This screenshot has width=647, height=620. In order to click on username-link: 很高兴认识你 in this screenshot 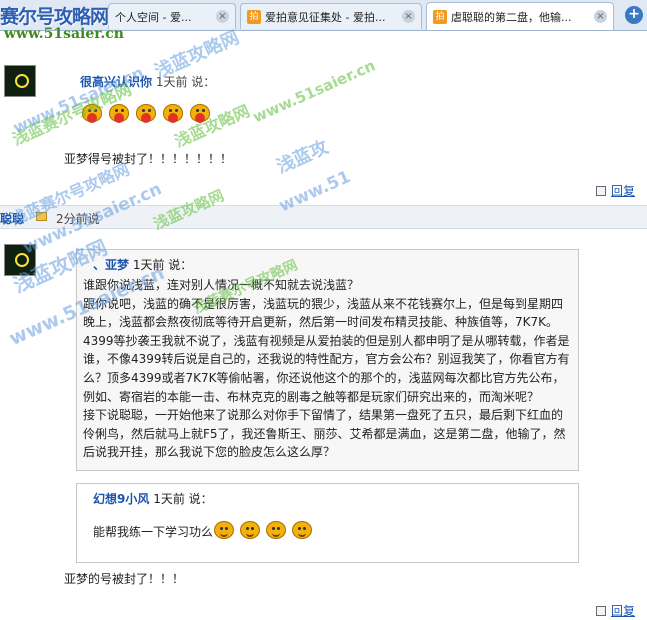, I will do `click(116, 82)`.